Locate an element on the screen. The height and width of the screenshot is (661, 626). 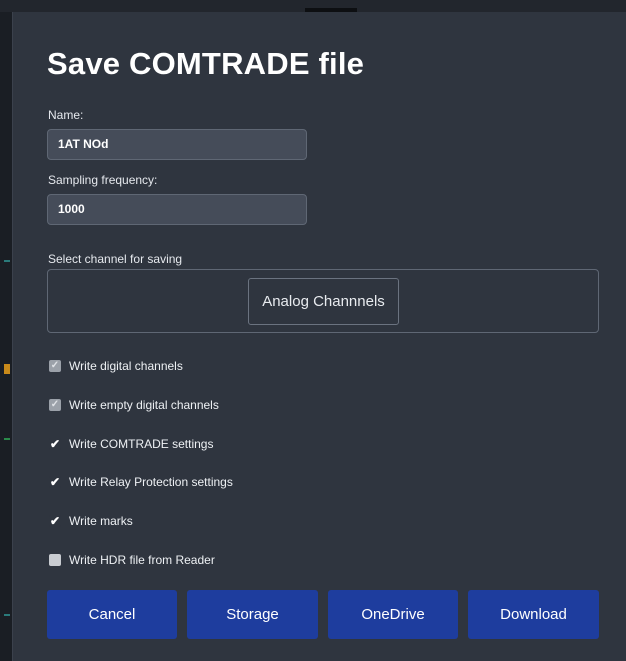
channel-select-label: Select channel for saving is located at coordinates (115, 259).